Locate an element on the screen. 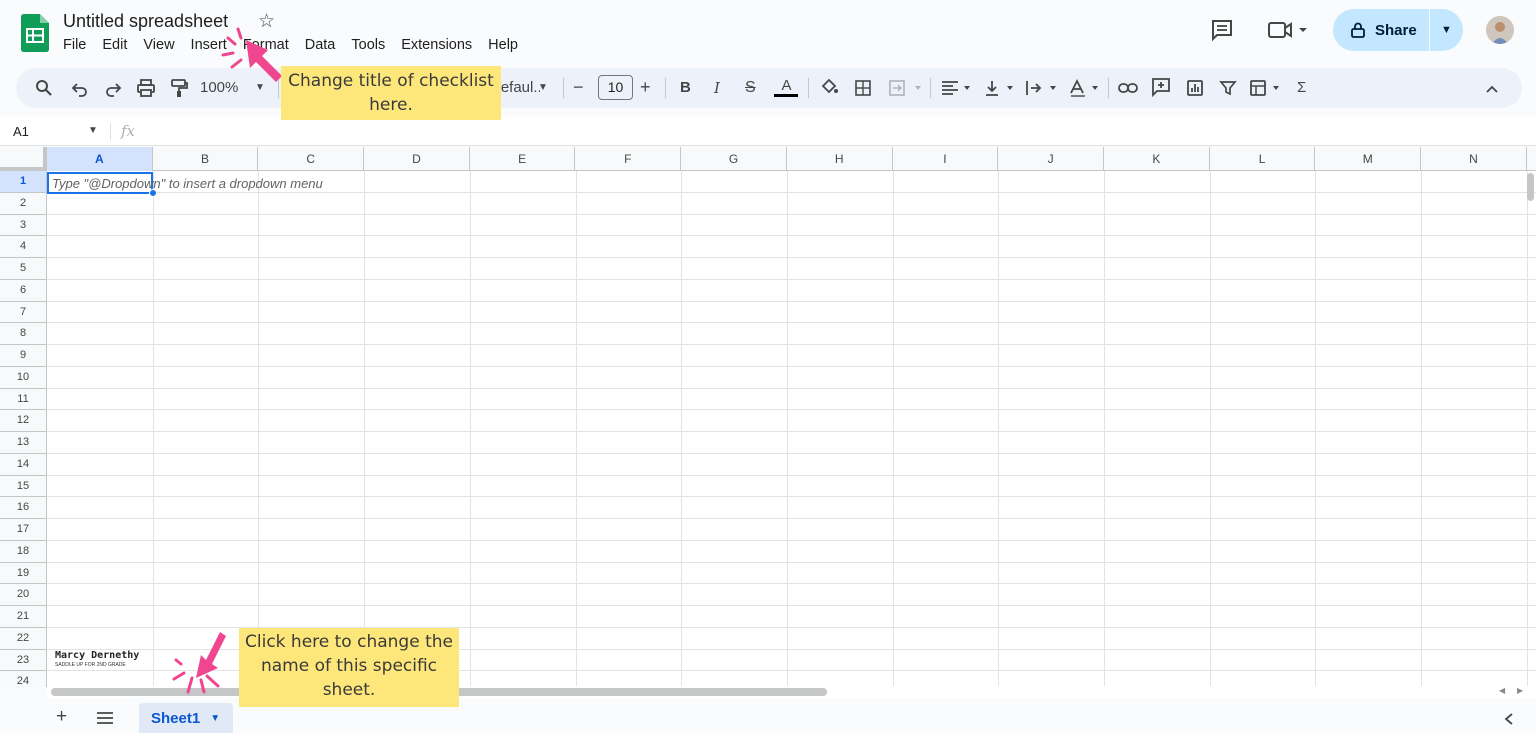 Image resolution: width=1536 pixels, height=733 pixels. watermark-line2: SADDLE UP FOR 2ND GRADE is located at coordinates (90, 665).